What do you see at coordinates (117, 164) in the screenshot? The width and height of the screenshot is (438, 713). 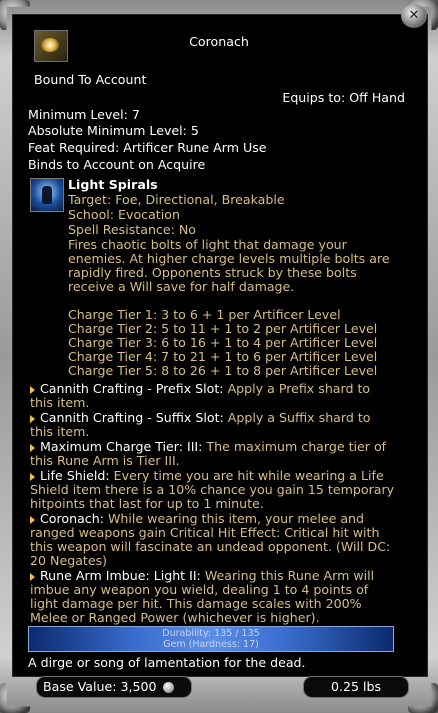 I see `binds-on: Binds to Account on Acquire` at bounding box center [117, 164].